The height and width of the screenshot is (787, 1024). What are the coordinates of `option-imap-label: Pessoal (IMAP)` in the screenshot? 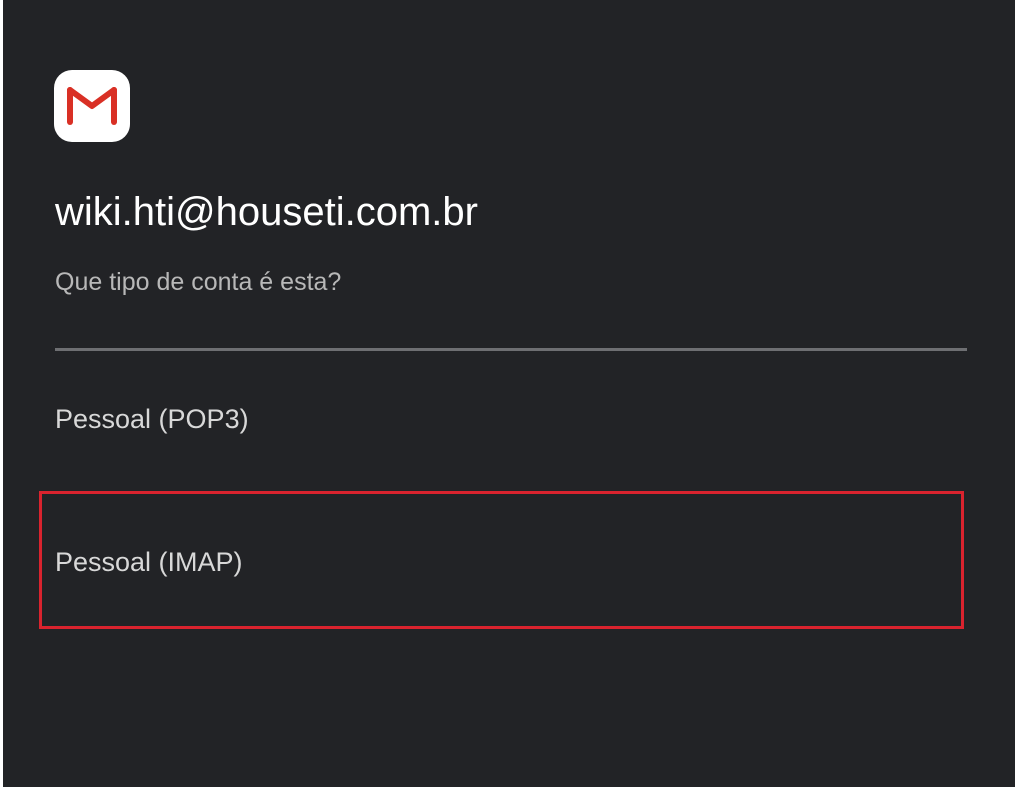 It's located at (149, 562).